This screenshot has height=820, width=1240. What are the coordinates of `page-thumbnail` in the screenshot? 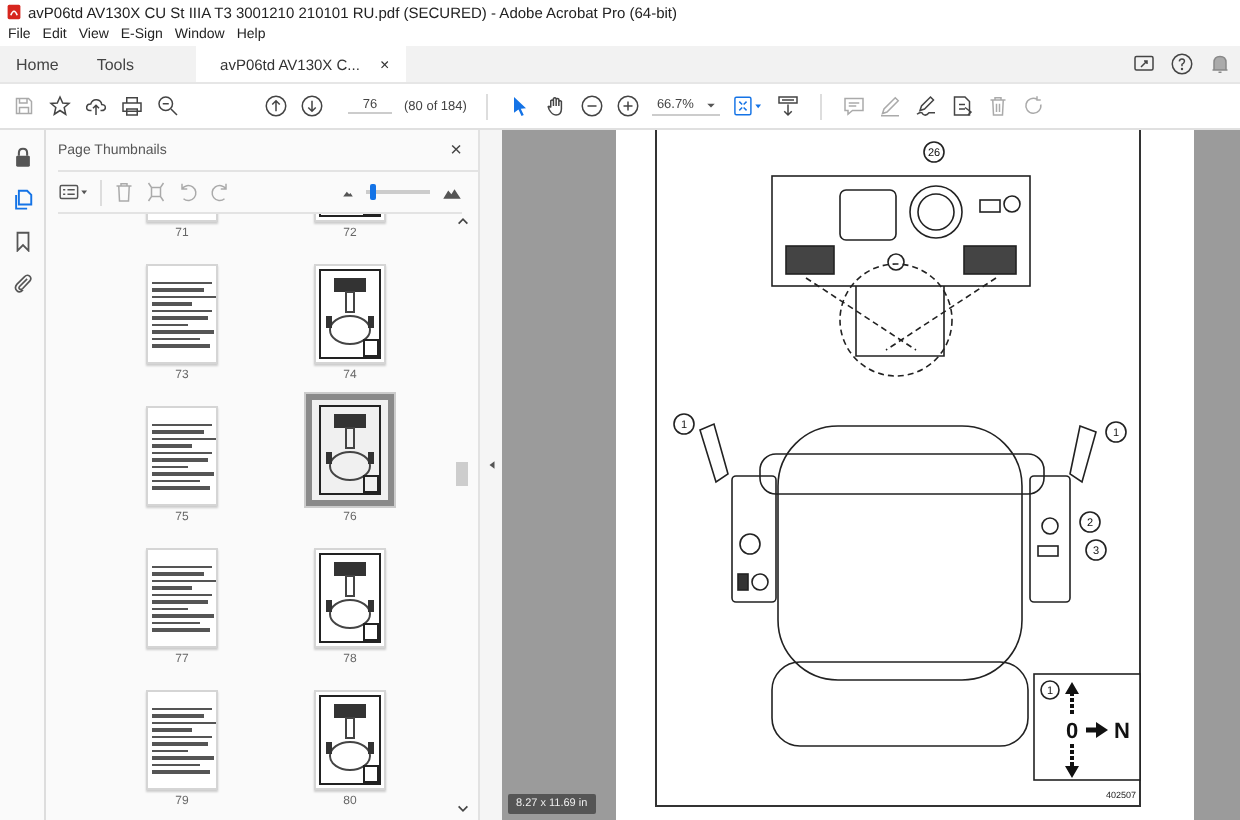 It's located at (350, 450).